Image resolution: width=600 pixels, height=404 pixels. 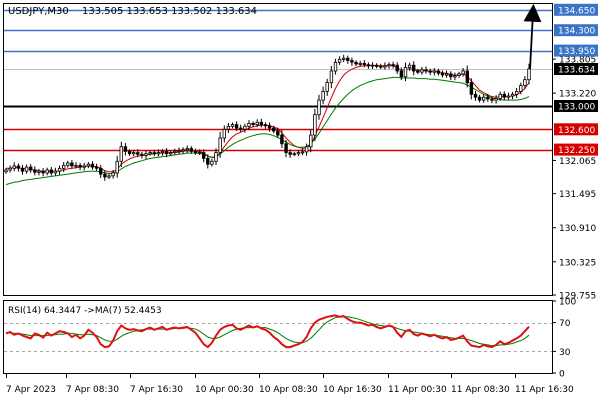 I want to click on price-tick-label: 133.220, so click(x=577, y=95).